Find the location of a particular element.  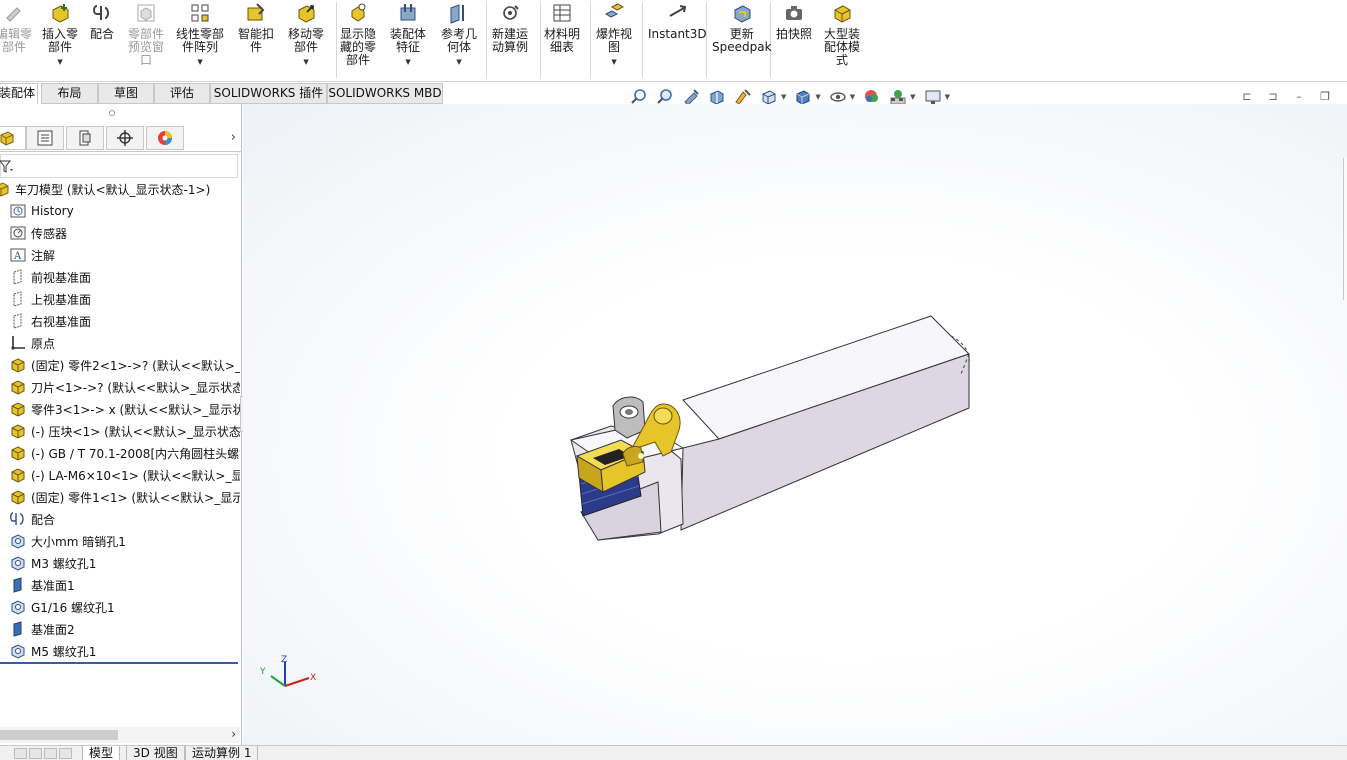

view-settings-dropdown-icon: ▼ is located at coordinates (947, 97).